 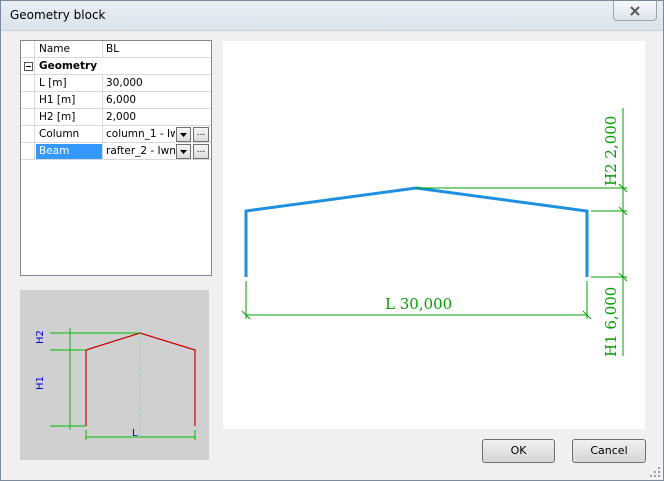 I want to click on prop-value-name: BL, so click(x=157, y=49).